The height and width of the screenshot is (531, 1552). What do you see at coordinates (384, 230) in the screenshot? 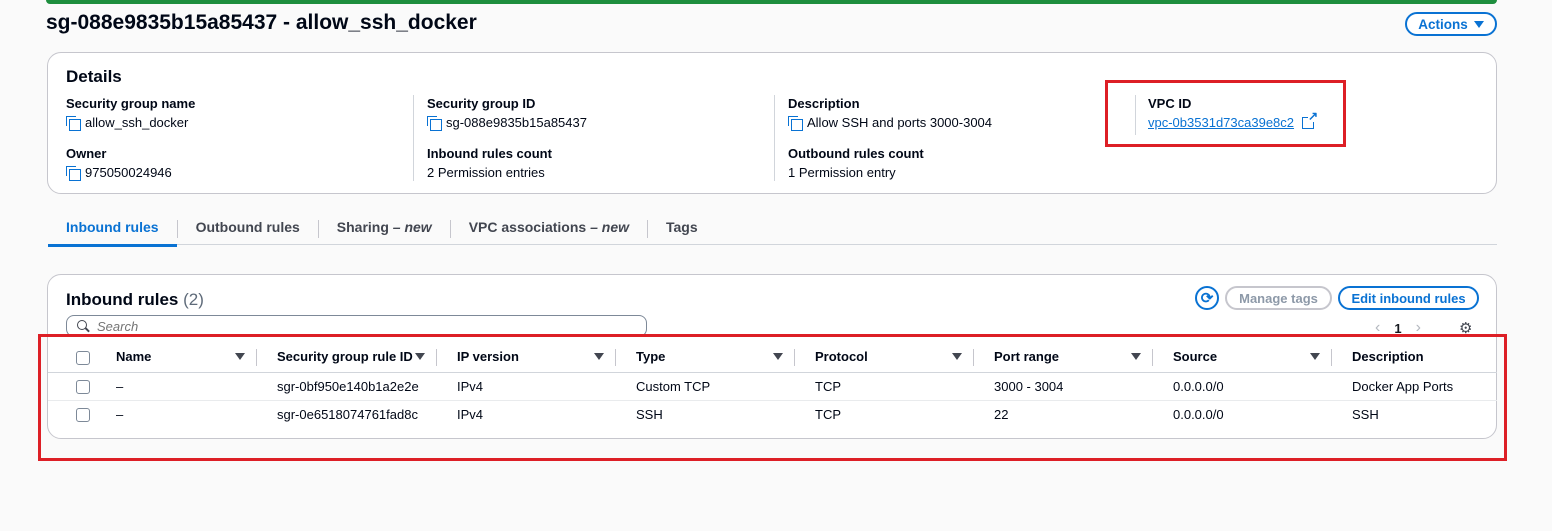
I see `tab-sharing: Sharing – new` at bounding box center [384, 230].